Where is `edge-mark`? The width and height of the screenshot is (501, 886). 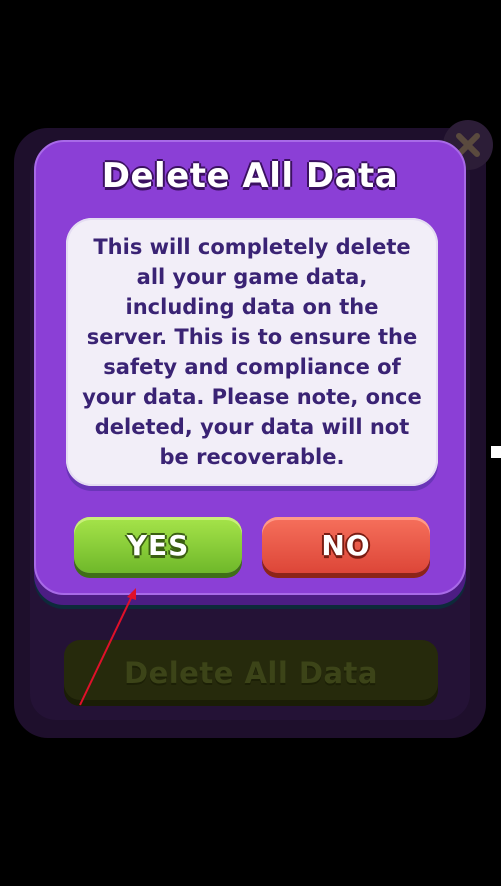 edge-mark is located at coordinates (496, 452).